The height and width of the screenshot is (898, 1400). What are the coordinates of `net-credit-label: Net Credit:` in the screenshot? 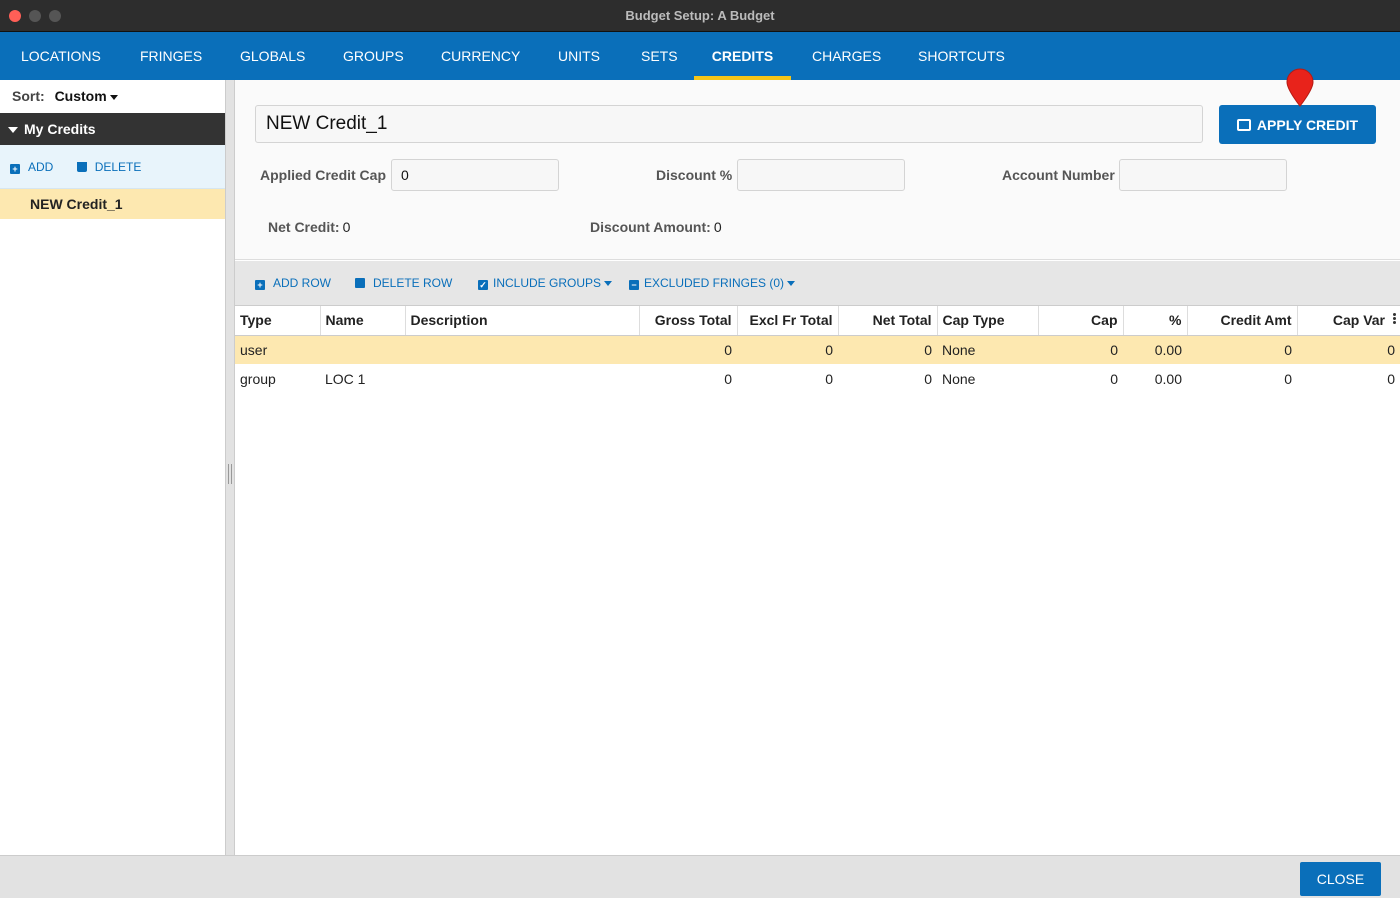 It's located at (304, 227).